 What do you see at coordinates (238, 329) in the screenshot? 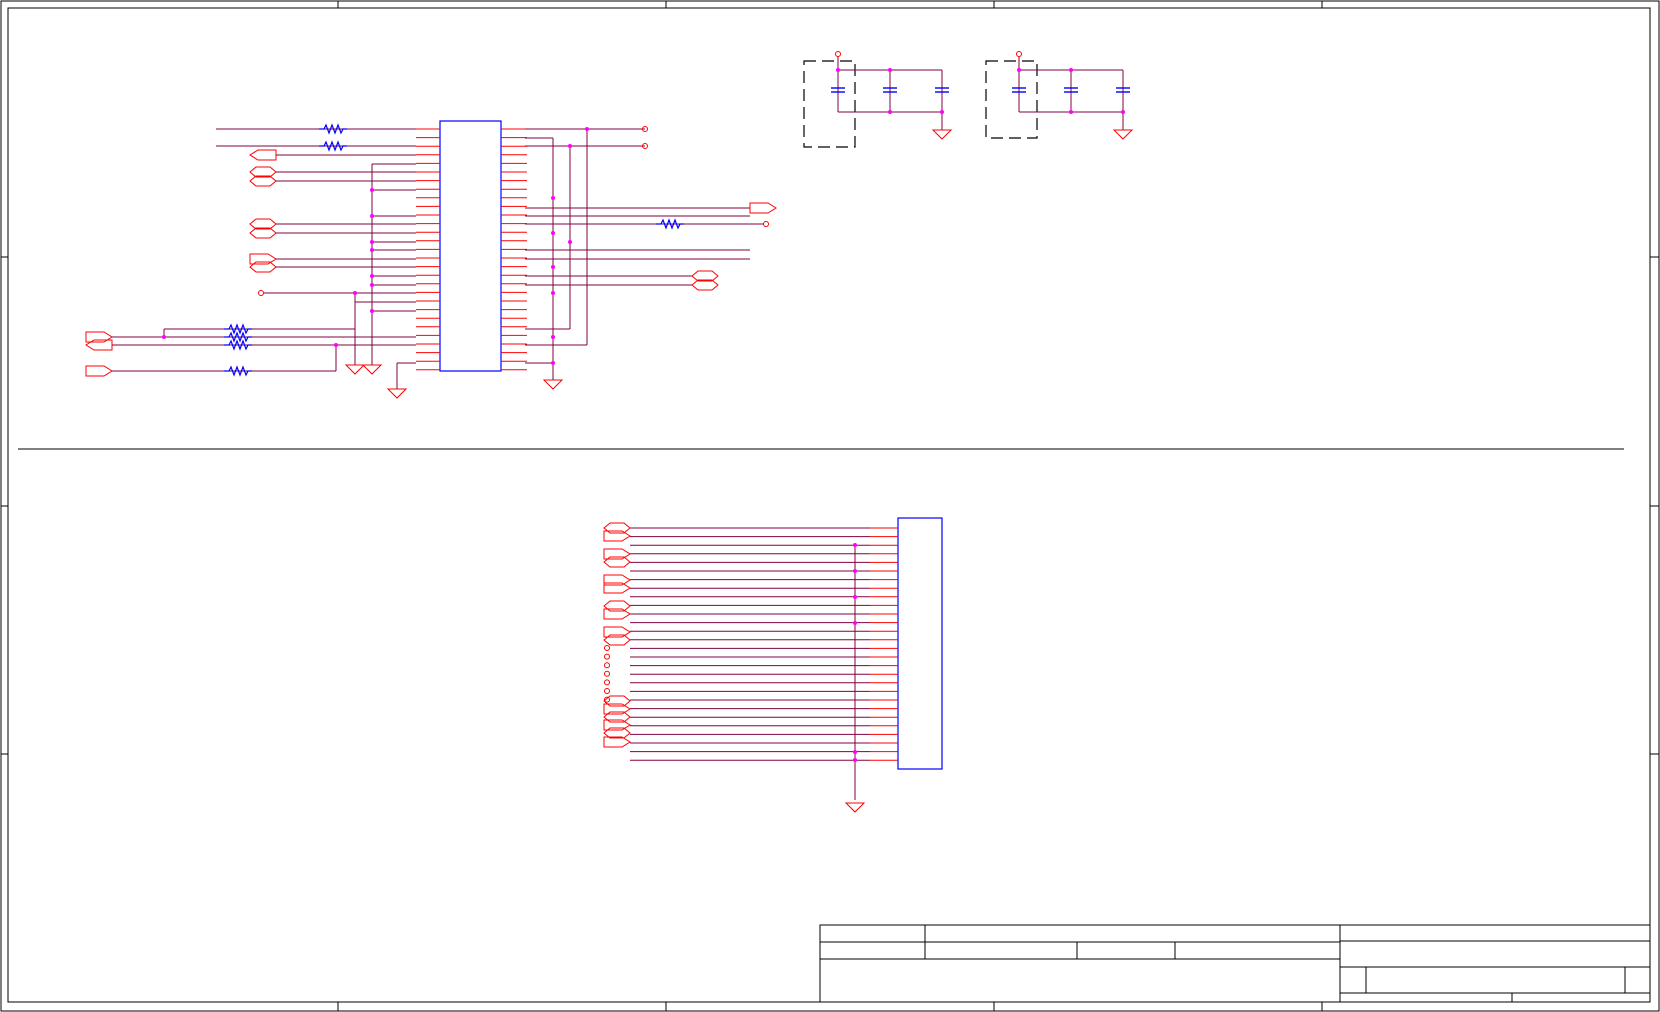
I see `resistor-r3` at bounding box center [238, 329].